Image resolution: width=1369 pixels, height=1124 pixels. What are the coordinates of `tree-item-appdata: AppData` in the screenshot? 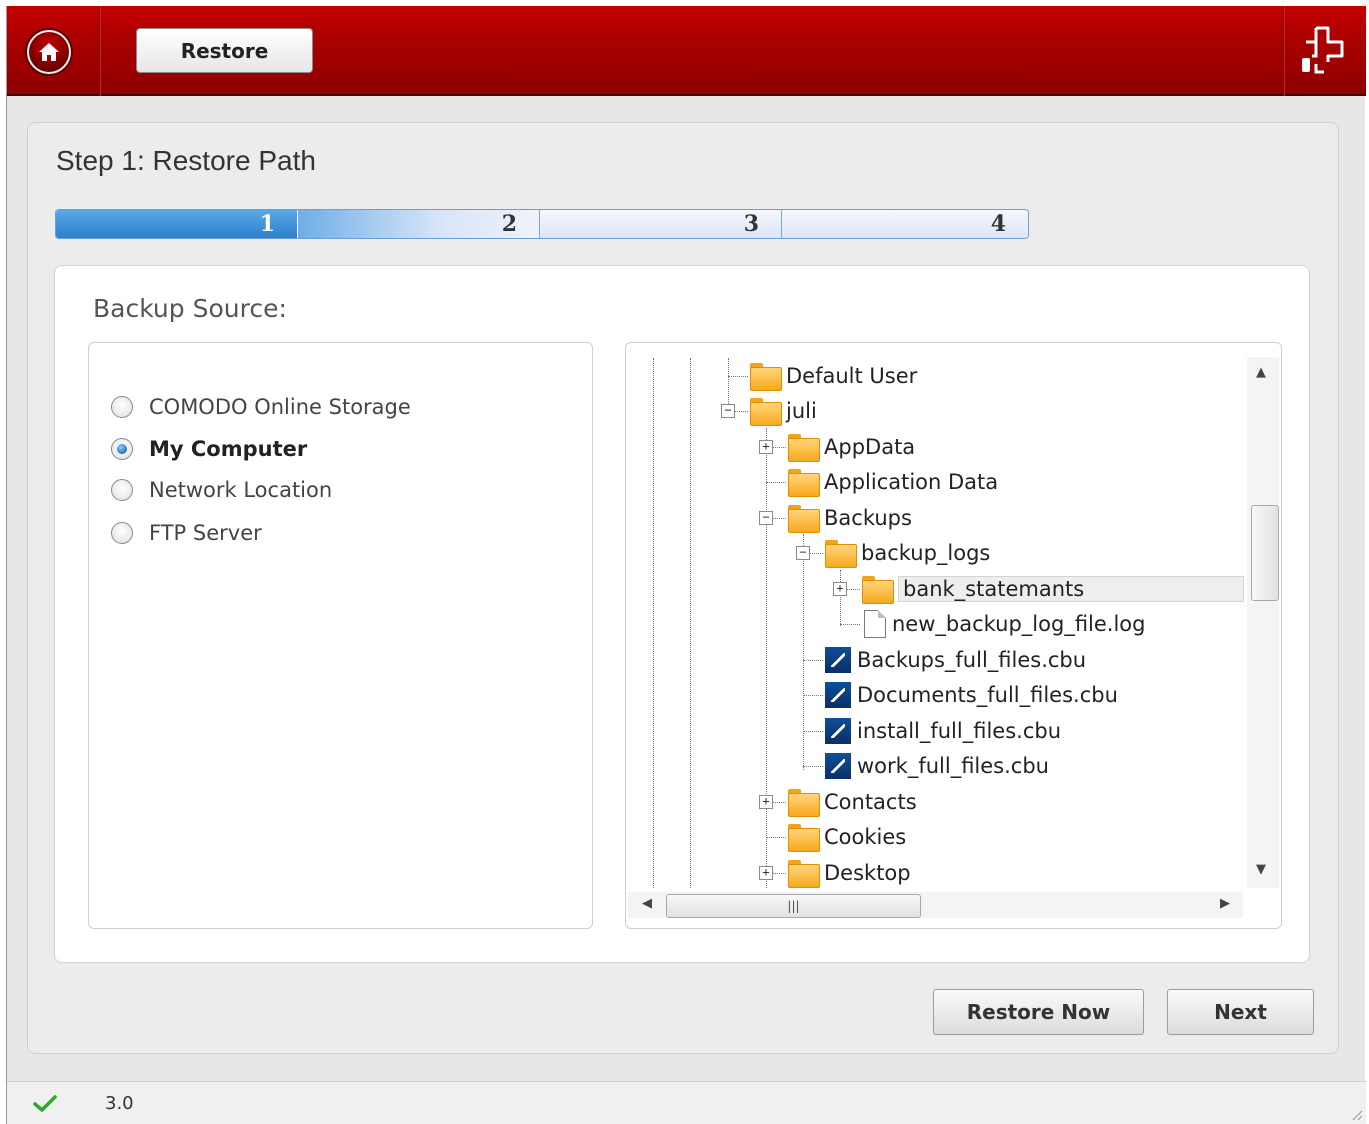 It's located at (851, 447).